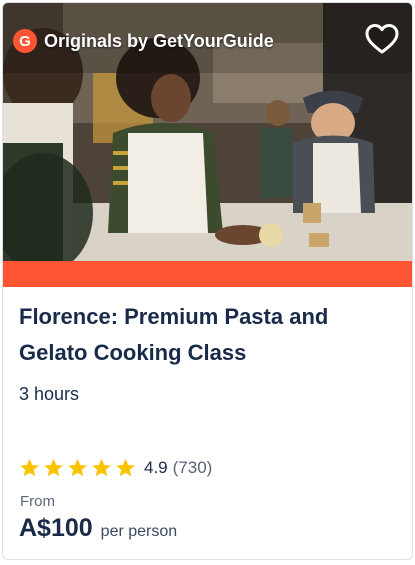  I want to click on review-count: (730), so click(192, 467).